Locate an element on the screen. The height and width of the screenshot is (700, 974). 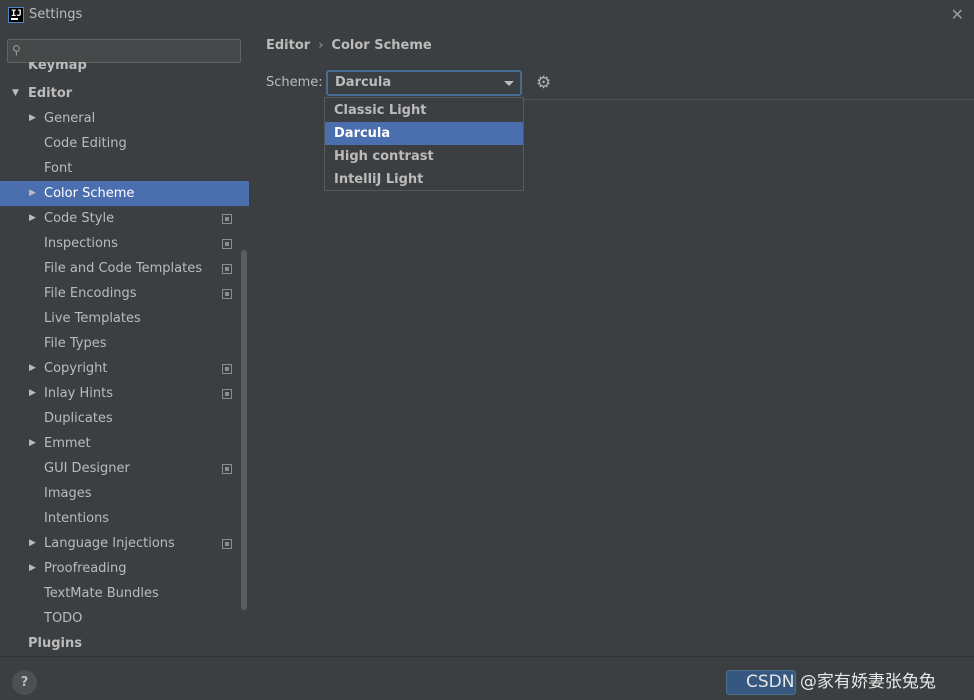
breadcrumb-parent: Editor is located at coordinates (288, 45).